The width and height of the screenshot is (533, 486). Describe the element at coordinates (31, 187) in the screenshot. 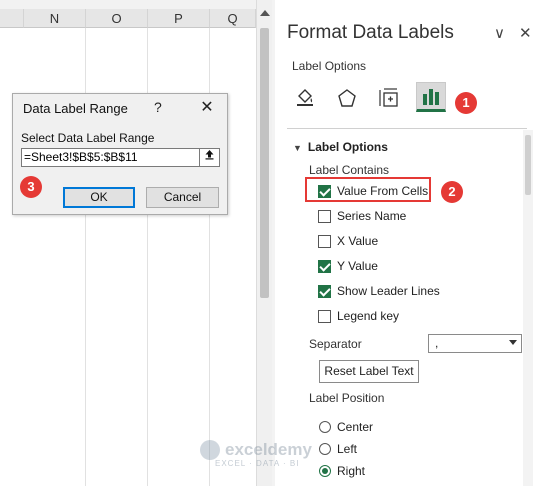

I see `step-badge-3: 3` at that location.